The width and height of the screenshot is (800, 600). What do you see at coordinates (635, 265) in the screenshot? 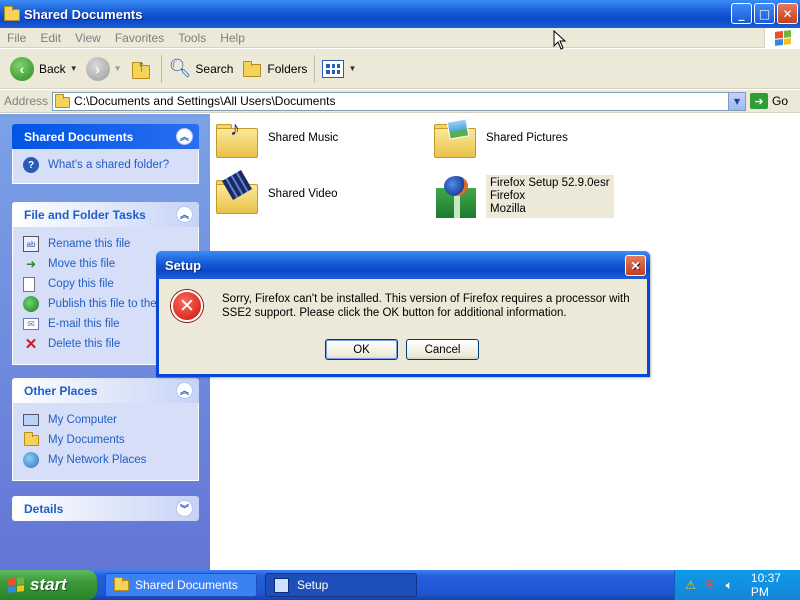
I see `dialog-close-button: ✕` at bounding box center [635, 265].